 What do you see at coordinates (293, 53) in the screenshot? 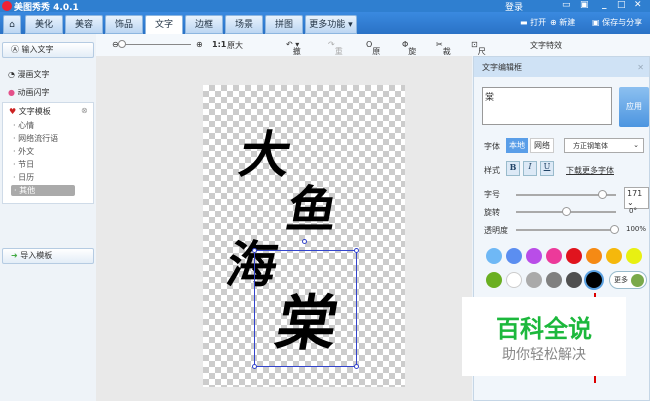
I see `undo-button: ↶撤销 ▾` at bounding box center [293, 53].